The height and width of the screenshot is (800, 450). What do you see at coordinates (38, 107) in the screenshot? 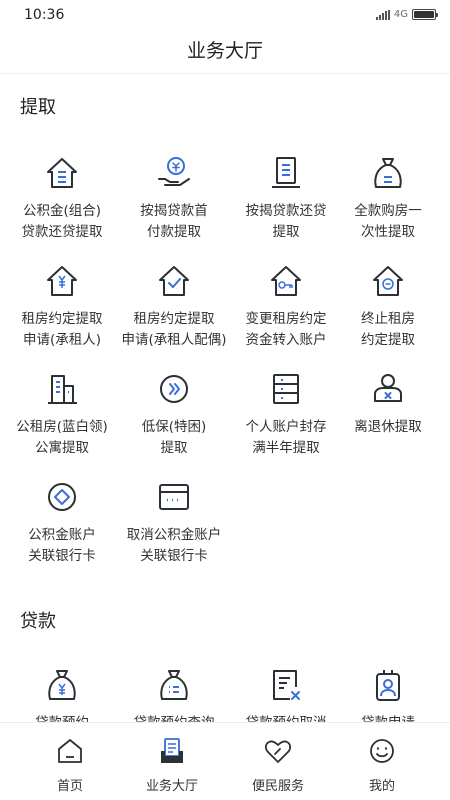
I see `section-title-withdrawal: 提取` at bounding box center [38, 107].